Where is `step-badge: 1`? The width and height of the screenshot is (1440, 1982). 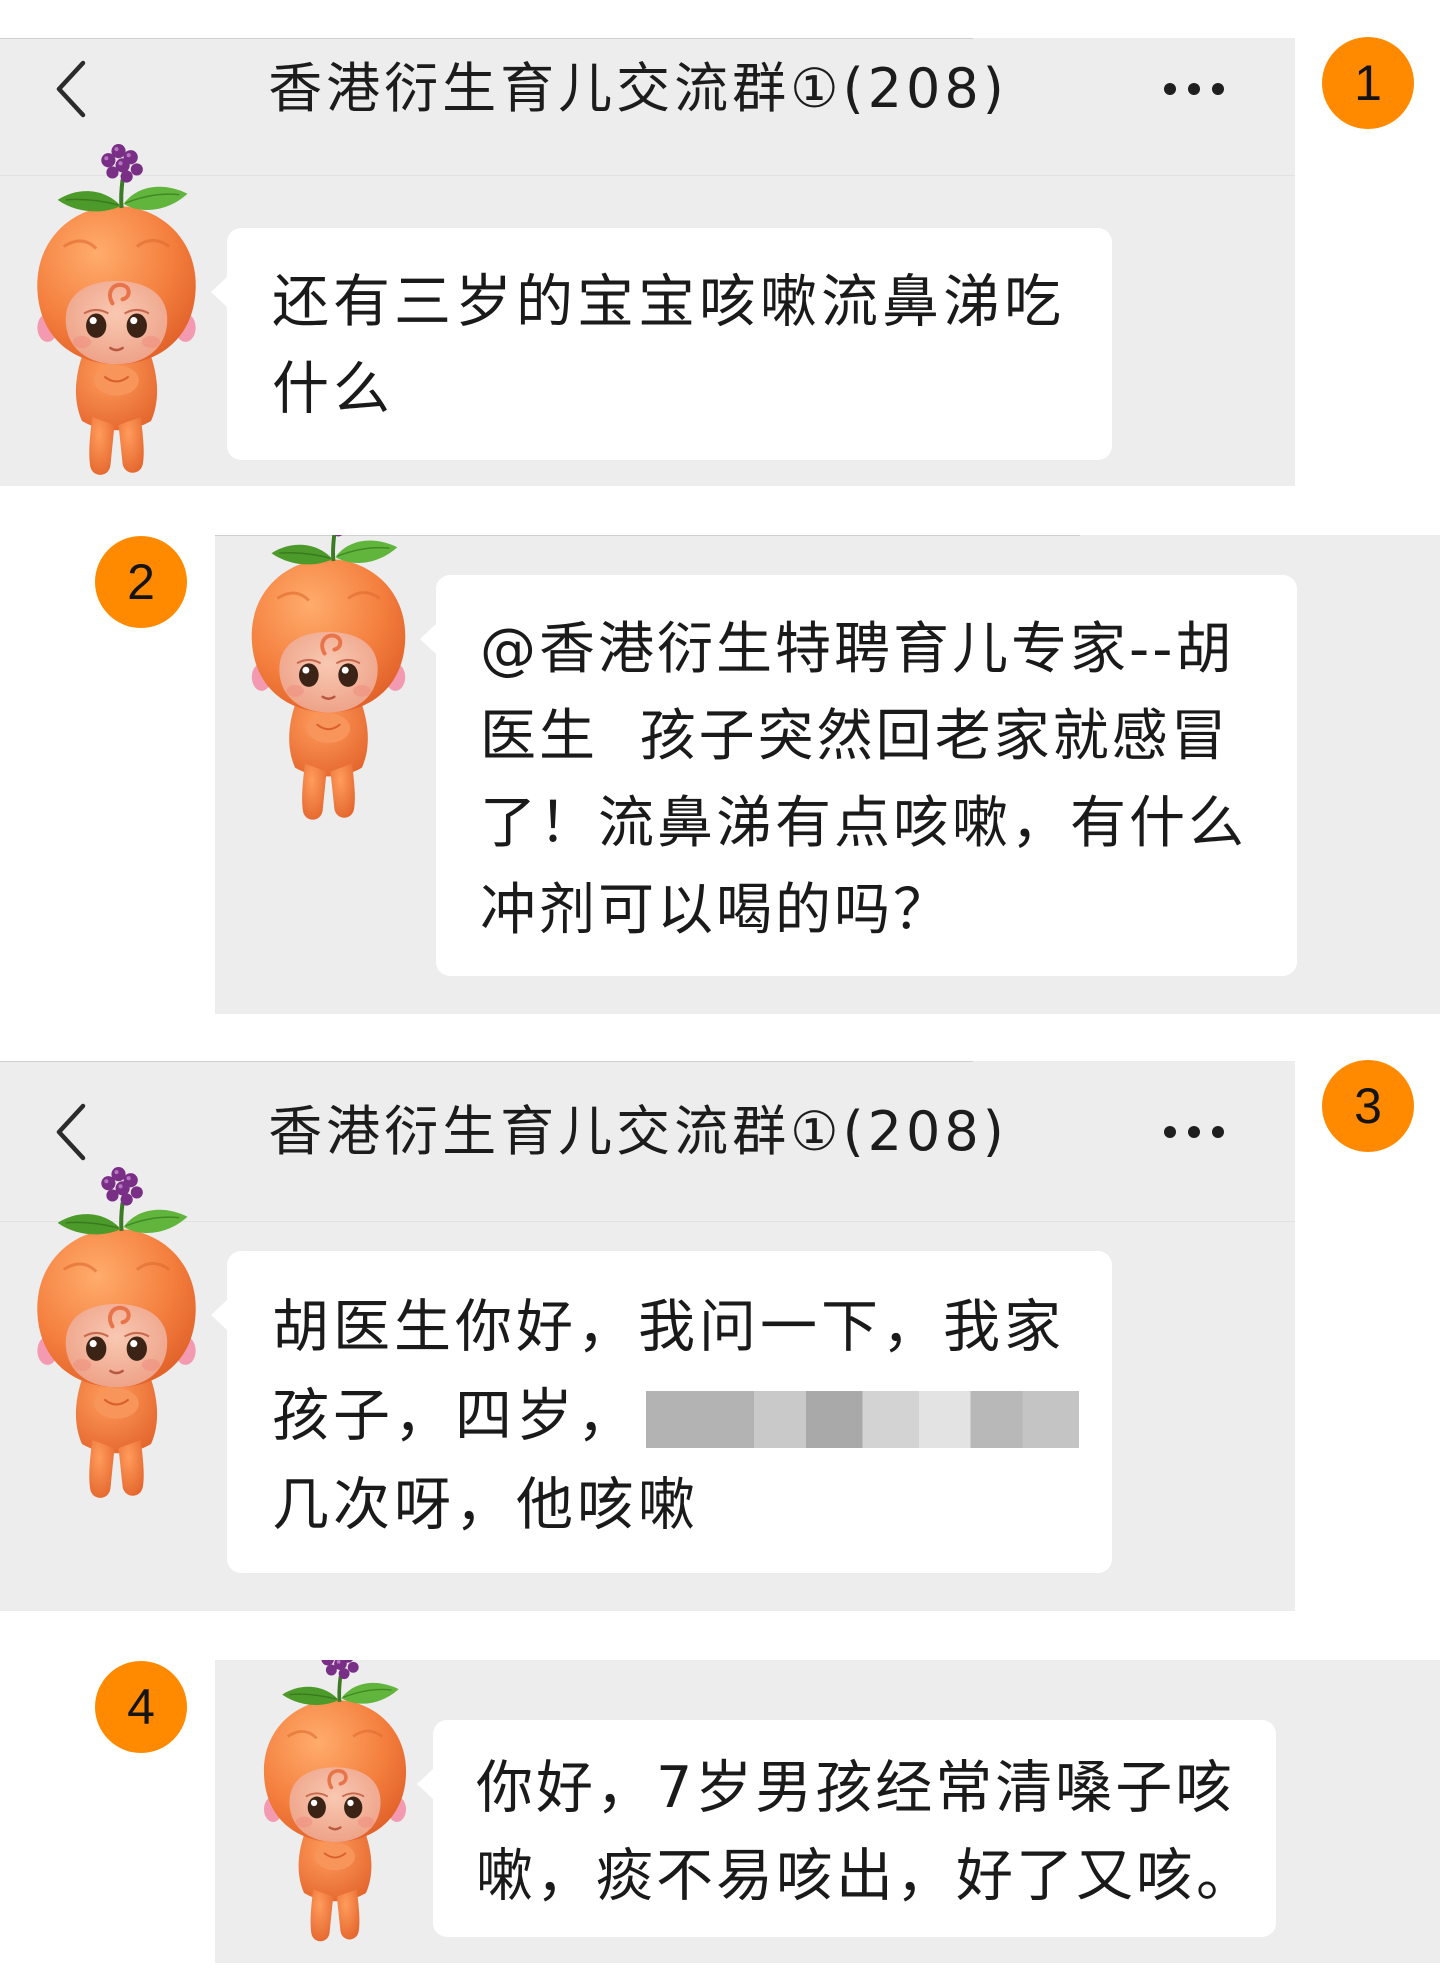
step-badge: 1 is located at coordinates (1368, 83).